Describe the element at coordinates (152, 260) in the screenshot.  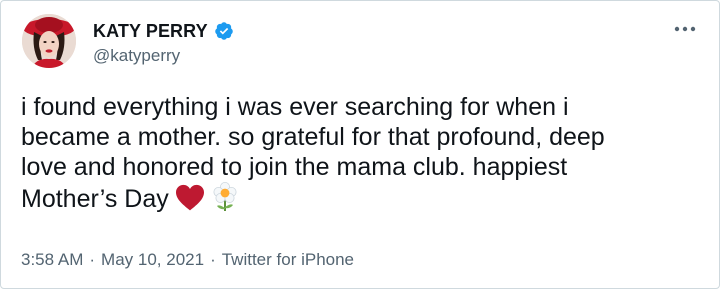
I see `tweet-date: May 10, 2021` at that location.